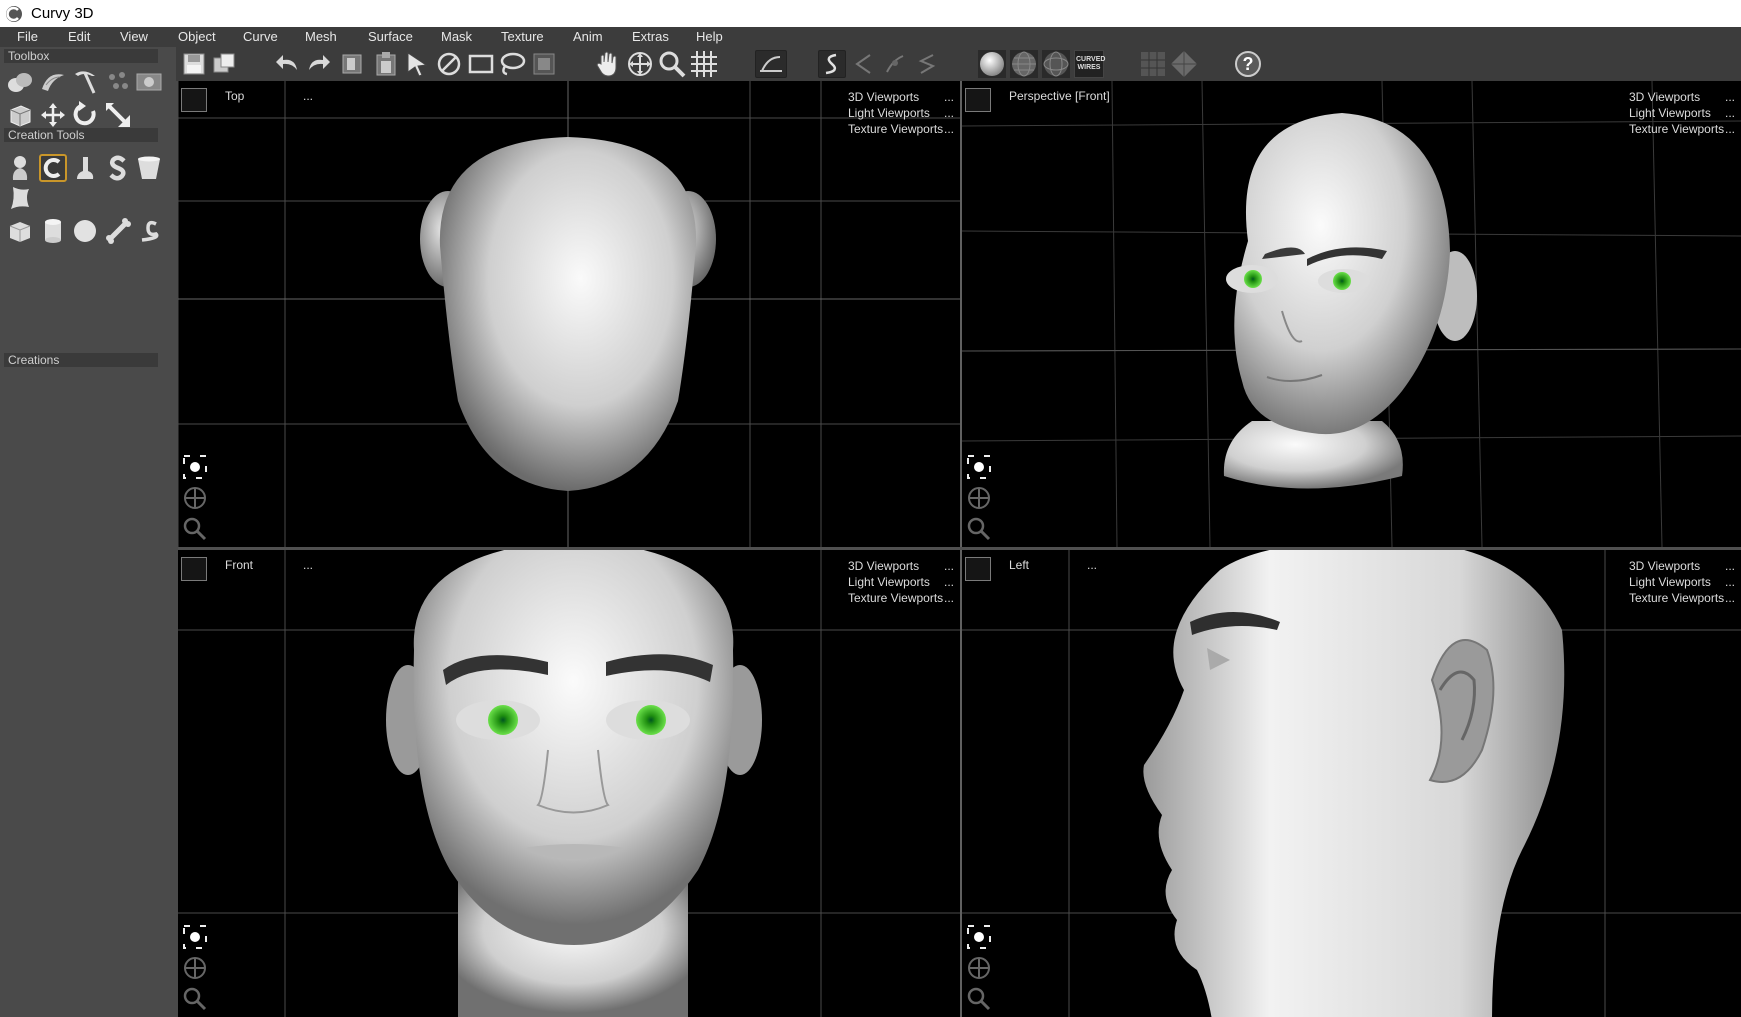 The image size is (1741, 1017). Describe the element at coordinates (224, 64) in the screenshot. I see `save-as-icon` at that location.